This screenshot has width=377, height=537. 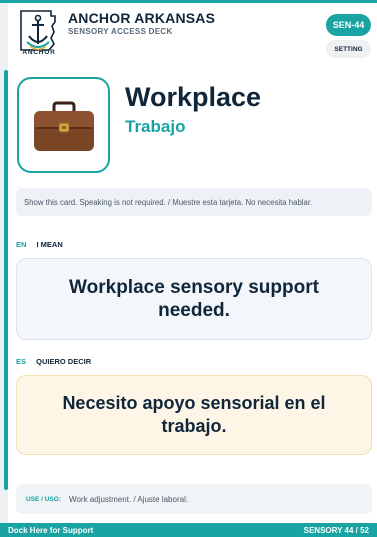 What do you see at coordinates (50, 530) in the screenshot?
I see `dock-support-link: Dock Here for Support` at bounding box center [50, 530].